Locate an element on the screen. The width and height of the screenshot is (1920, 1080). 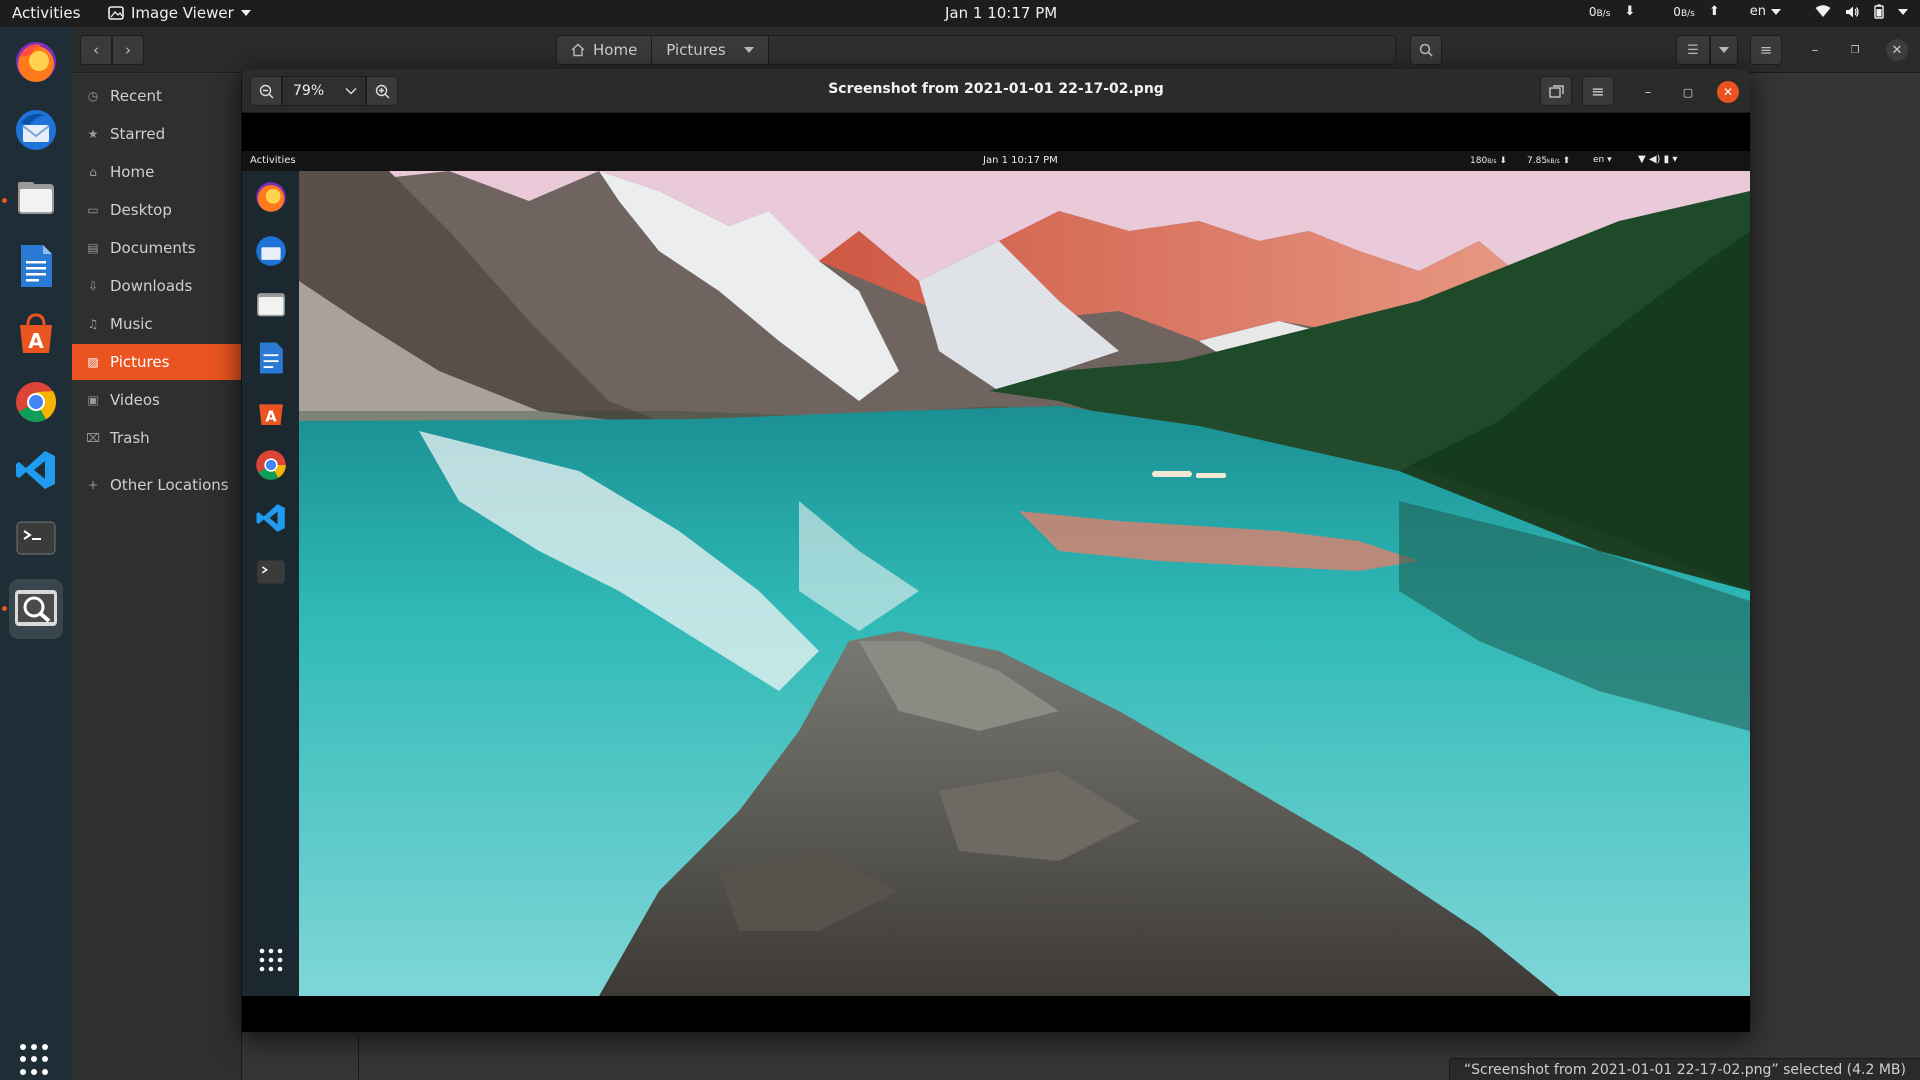
restore-icon: ❐ is located at coordinates (1855, 50).